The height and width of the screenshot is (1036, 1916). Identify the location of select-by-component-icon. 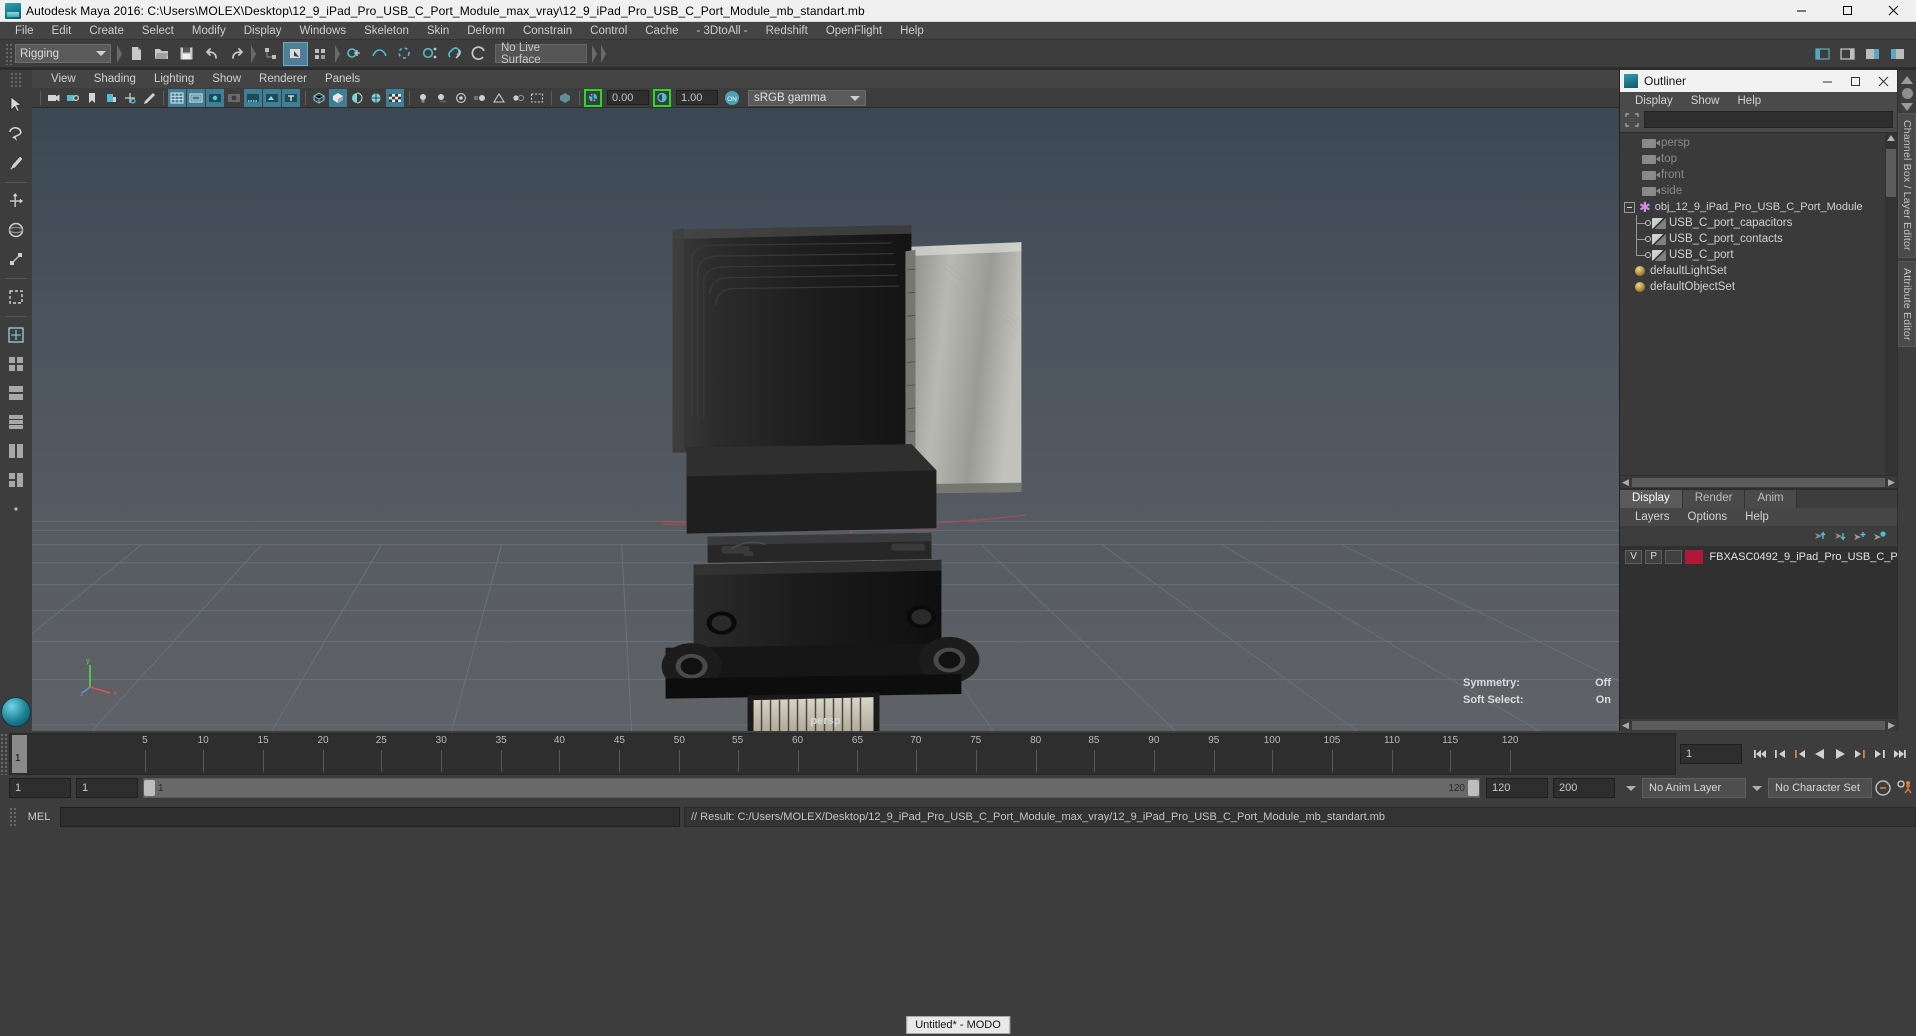
(320, 54).